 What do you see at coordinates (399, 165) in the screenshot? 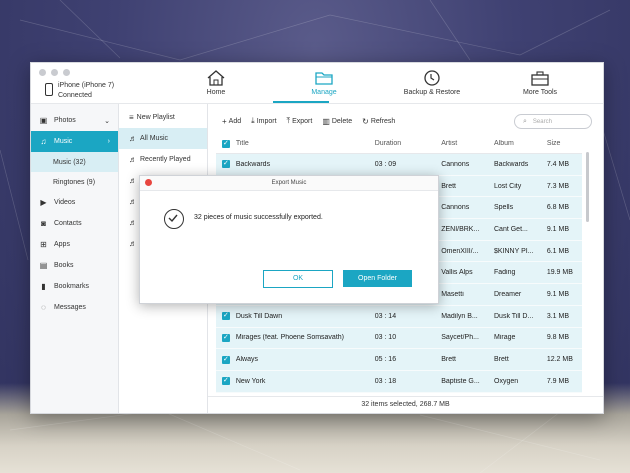
I see `table-row: ✓ Backwards 03 : 09 Cannons Backwards 7.4 MB` at bounding box center [399, 165].